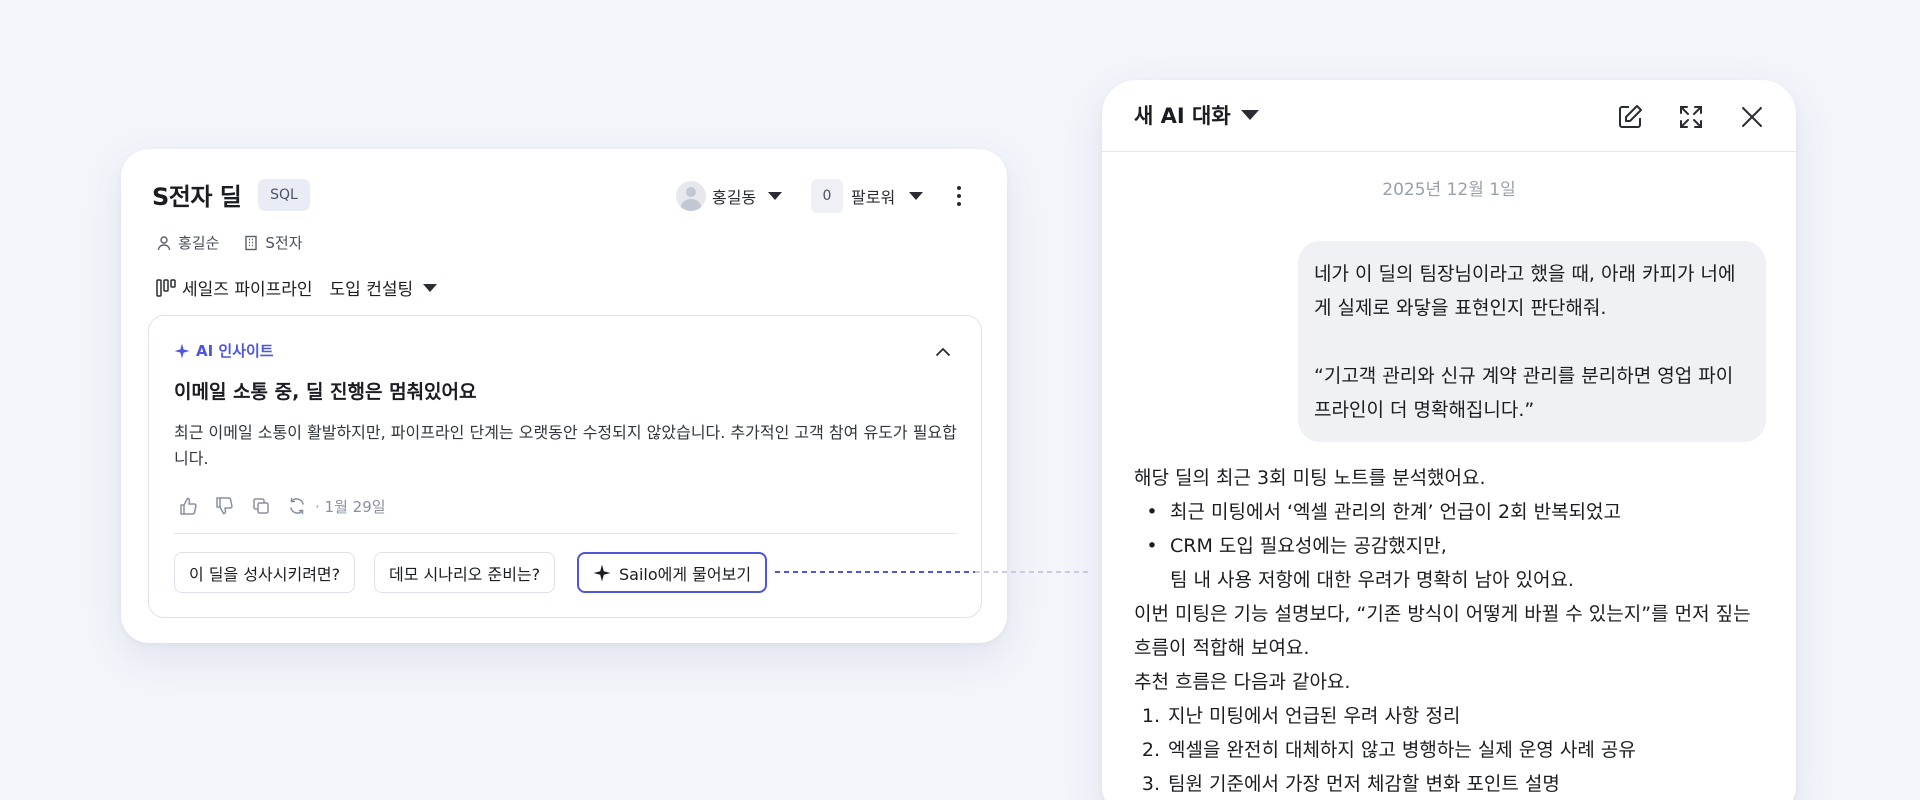 Image resolution: width=1920 pixels, height=800 pixels. Describe the element at coordinates (1372, 580) in the screenshot. I see `bullet-continuation: 팀 내 사용 저항에 대한 우려가 명확히 남아 있어요.` at that location.